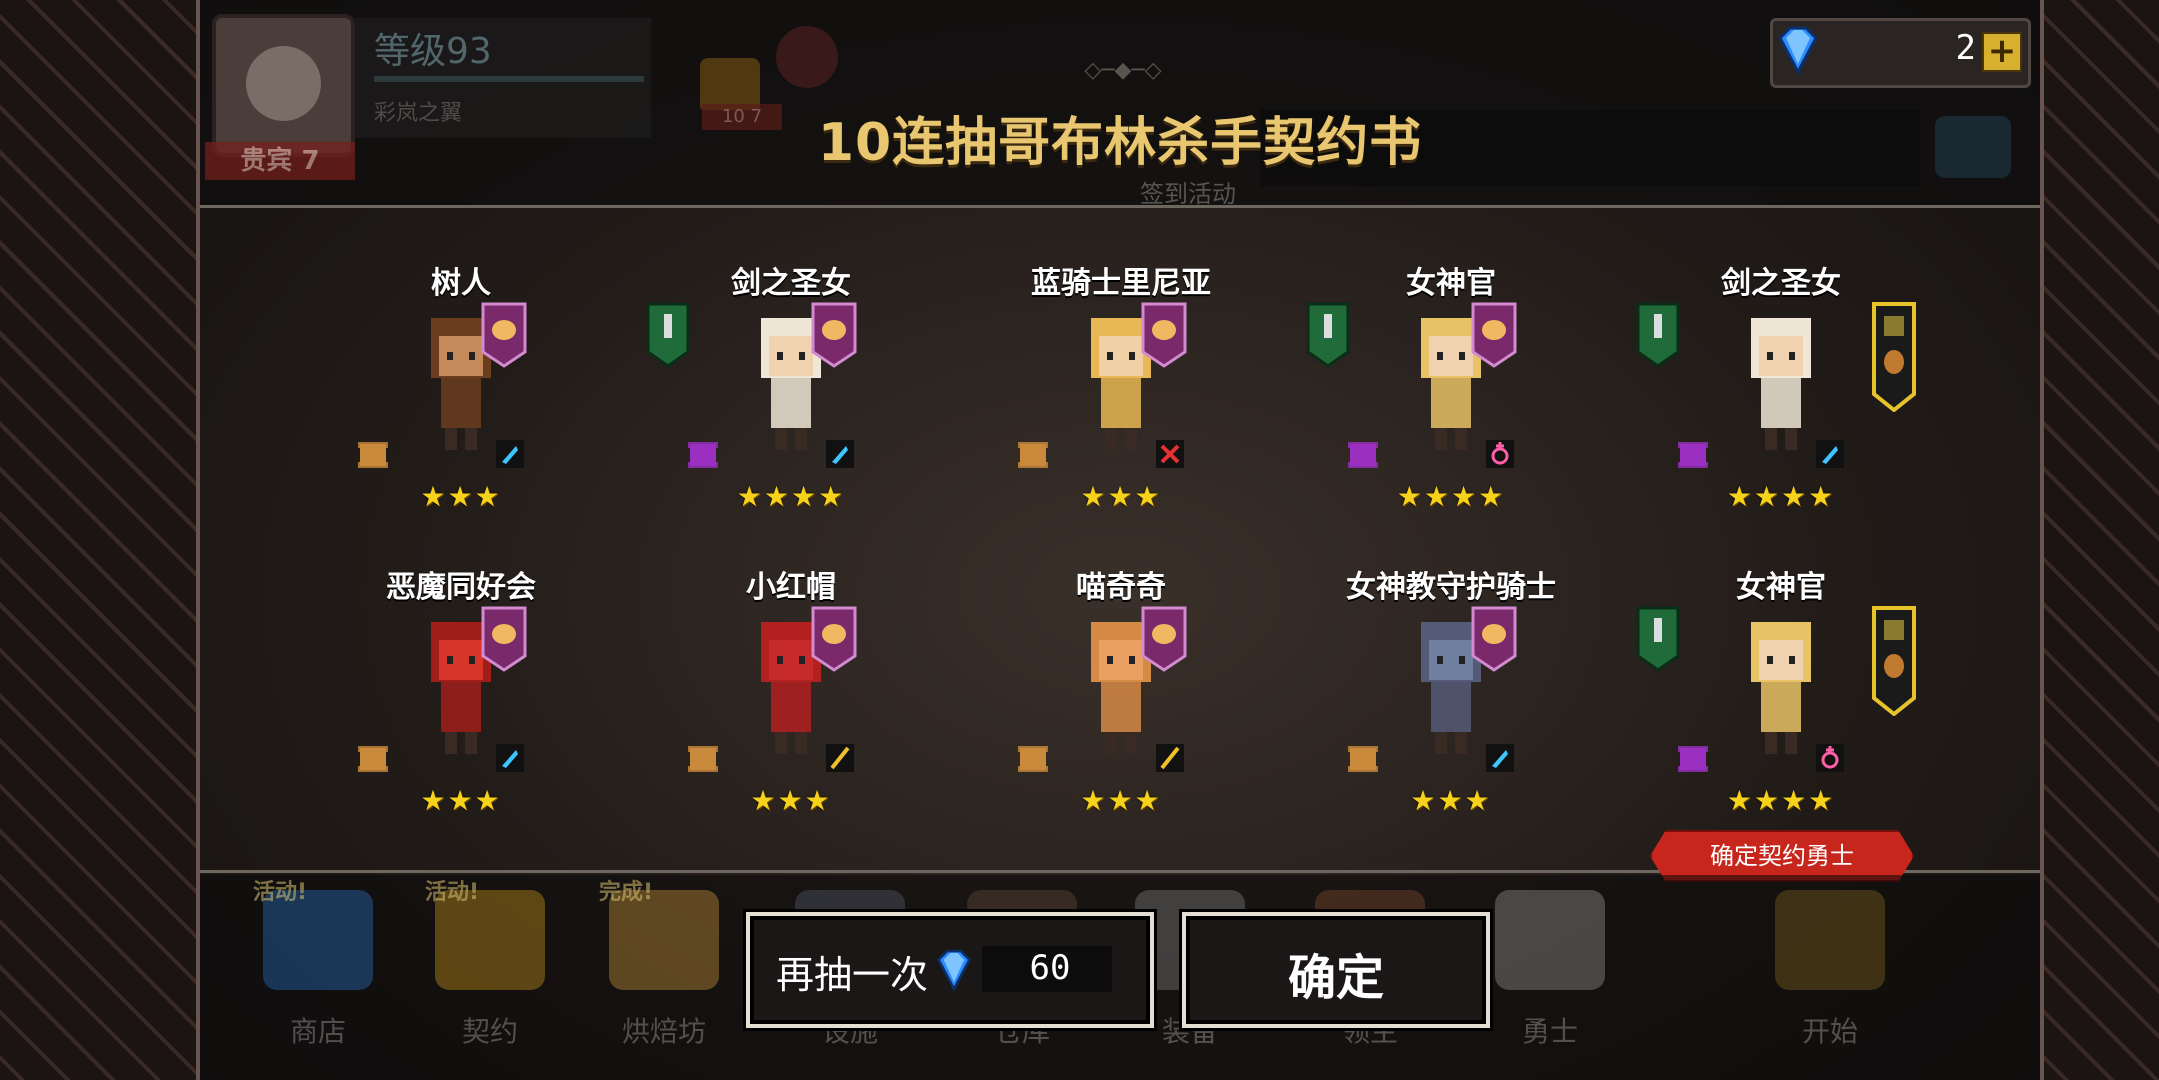 The width and height of the screenshot is (2159, 1080). I want to click on nav-item-label: 勇士, so click(1550, 1030).